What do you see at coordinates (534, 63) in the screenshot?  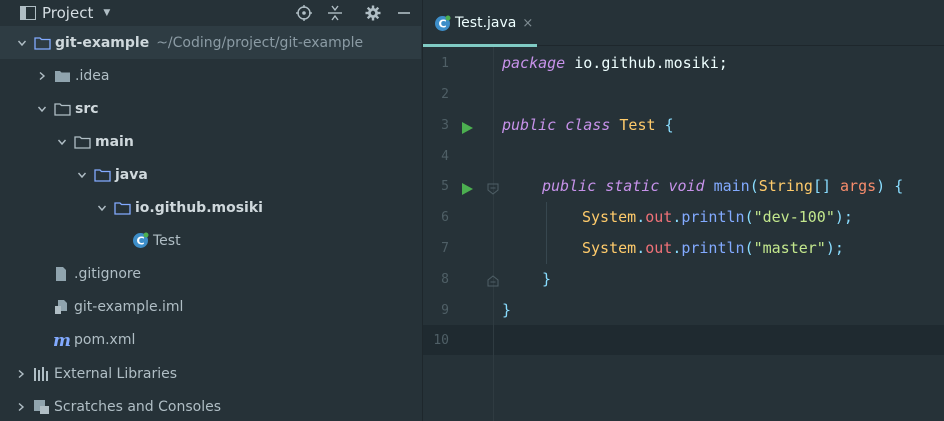 I see `code-keyword: package` at bounding box center [534, 63].